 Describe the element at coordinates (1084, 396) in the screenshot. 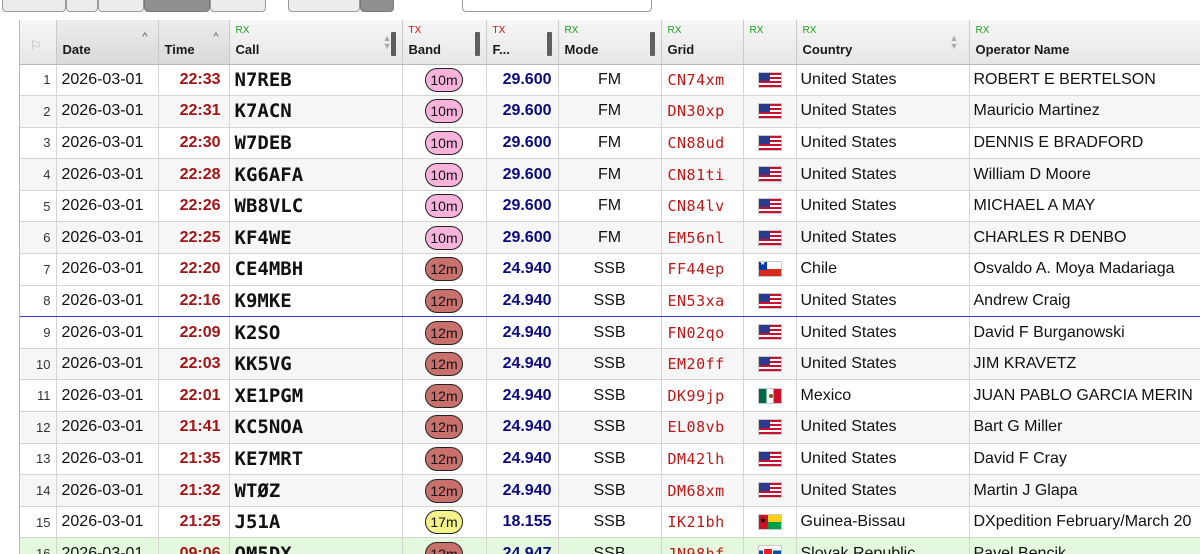

I see `operator-cell: JUAN PABLO GARCIA MERIN` at that location.